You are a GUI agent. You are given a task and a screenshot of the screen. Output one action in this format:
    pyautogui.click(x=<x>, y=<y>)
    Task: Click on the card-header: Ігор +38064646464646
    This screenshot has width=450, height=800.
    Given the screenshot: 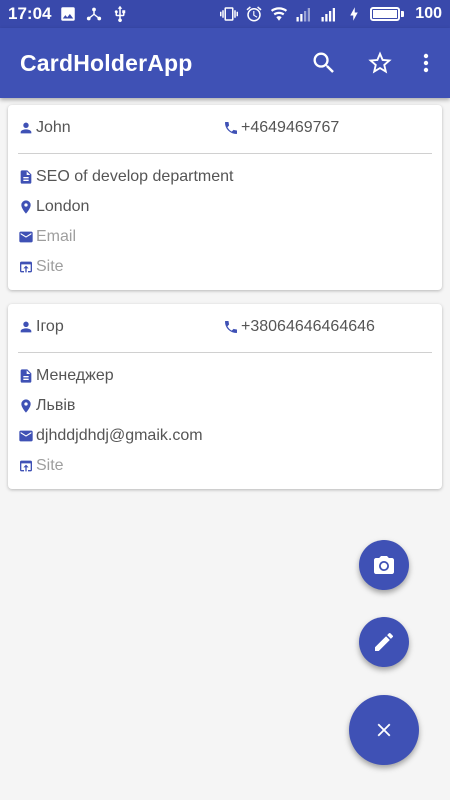 What is the action you would take?
    pyautogui.click(x=225, y=327)
    